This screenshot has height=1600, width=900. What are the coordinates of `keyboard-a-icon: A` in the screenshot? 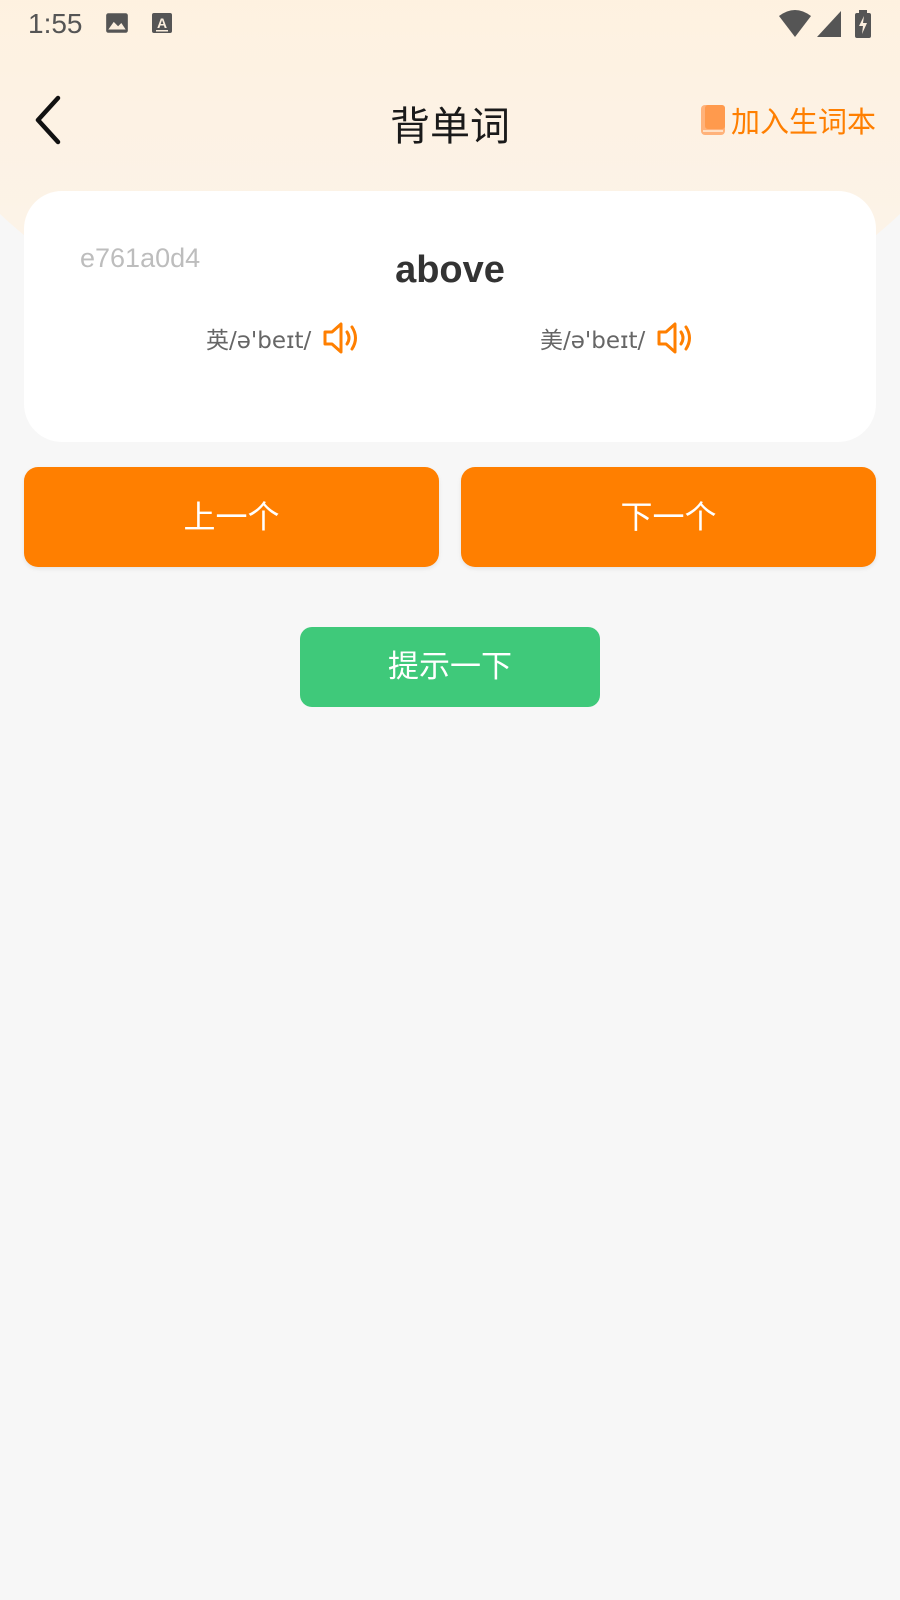 It's located at (162, 23).